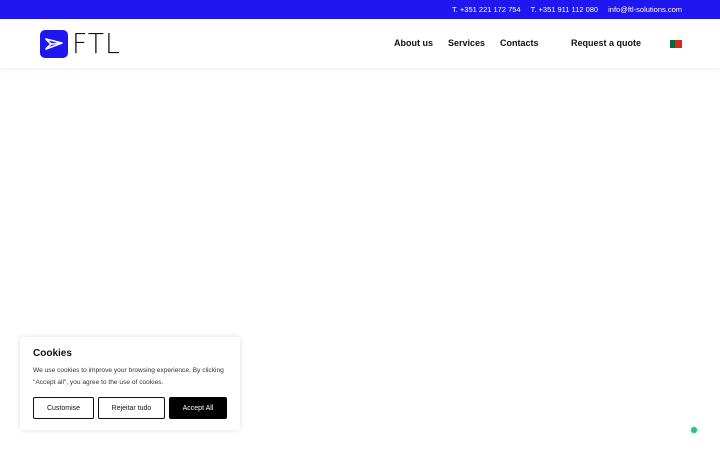 This screenshot has height=450, width=720. I want to click on nav-about-us: About us, so click(413, 44).